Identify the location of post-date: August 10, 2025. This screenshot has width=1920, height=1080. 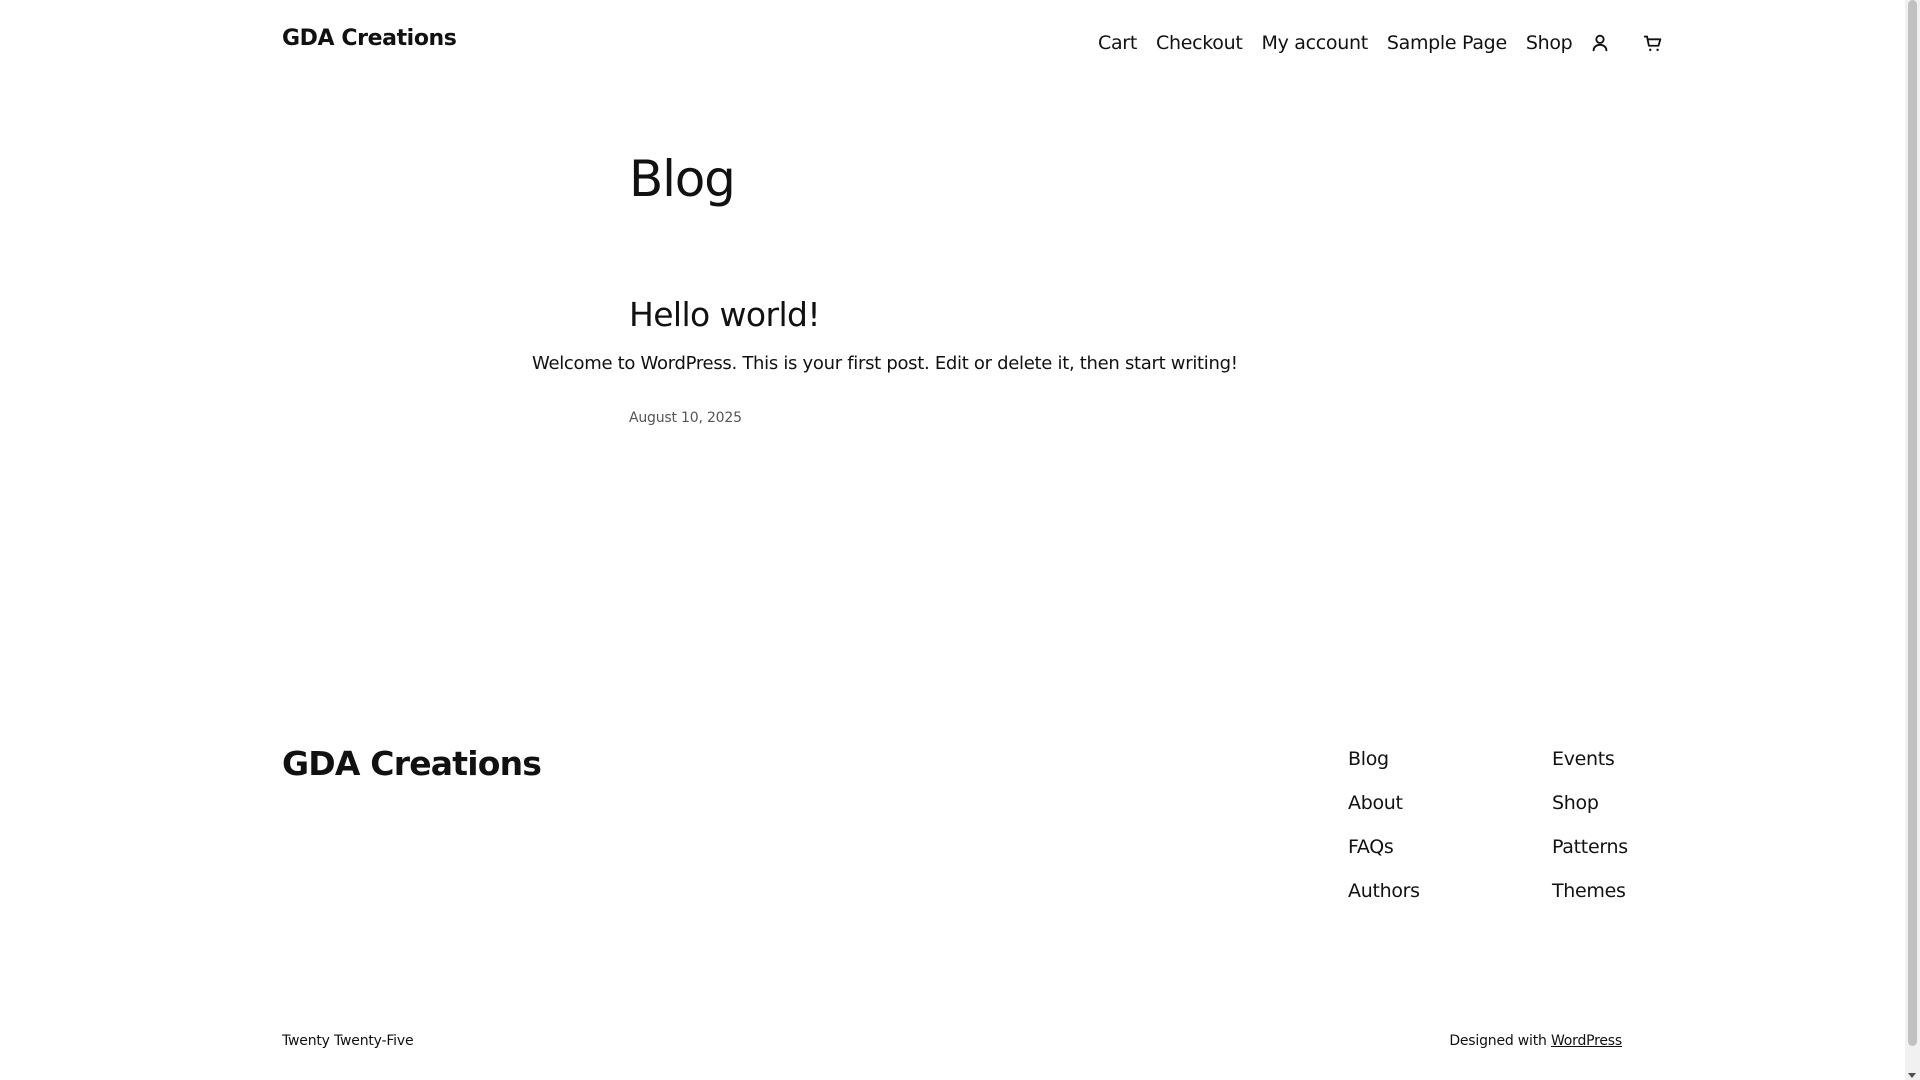
(685, 418).